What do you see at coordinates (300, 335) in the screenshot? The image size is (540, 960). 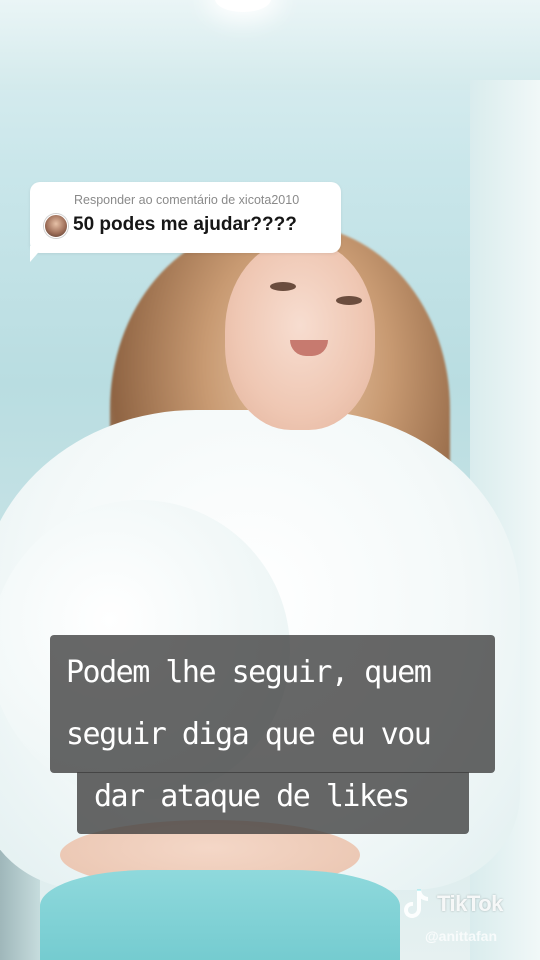 I see `person-face` at bounding box center [300, 335].